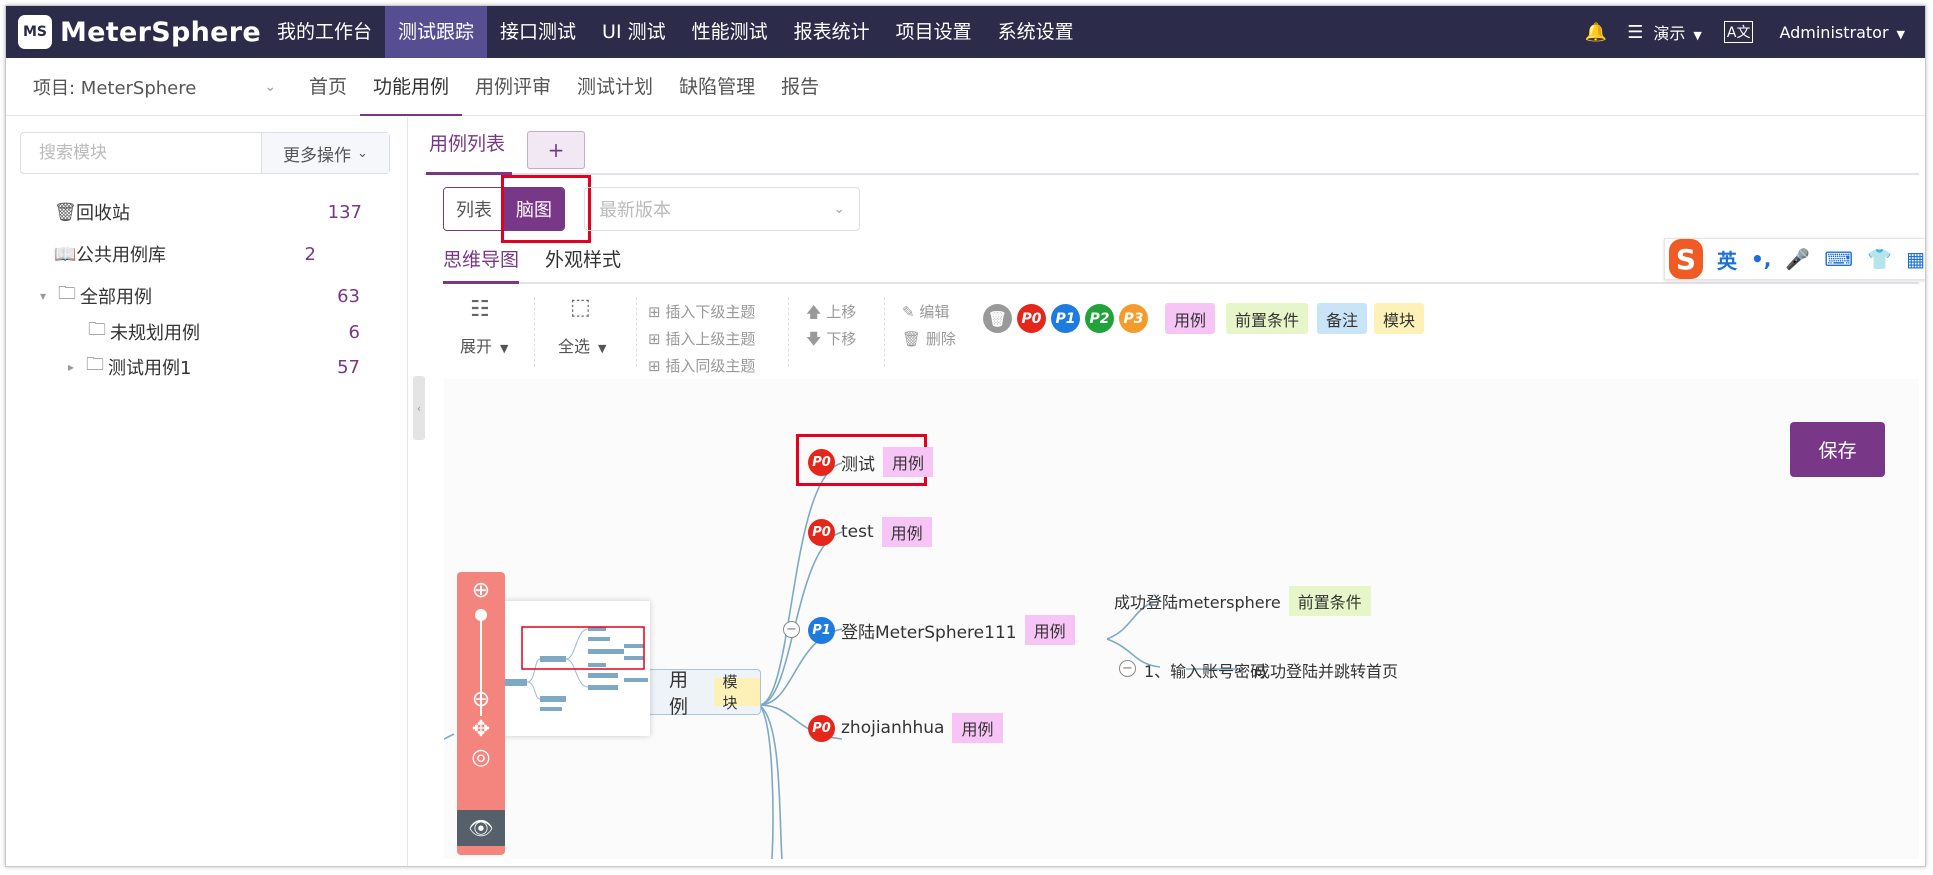 The height and width of the screenshot is (875, 1933). Describe the element at coordinates (1677, 32) in the screenshot. I see `workspace-switch: 演示 ▼` at that location.